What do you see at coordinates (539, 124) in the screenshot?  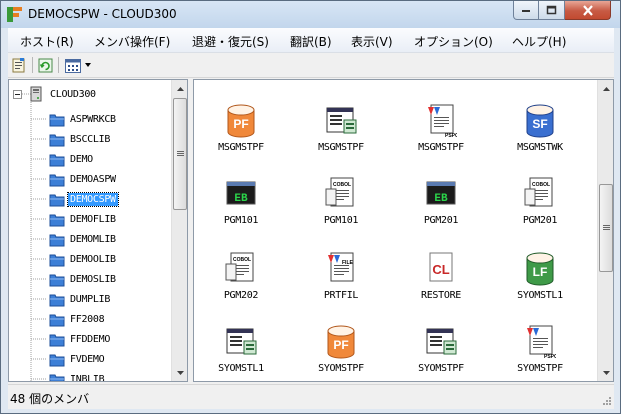 I see `svg-text: SF` at bounding box center [539, 124].